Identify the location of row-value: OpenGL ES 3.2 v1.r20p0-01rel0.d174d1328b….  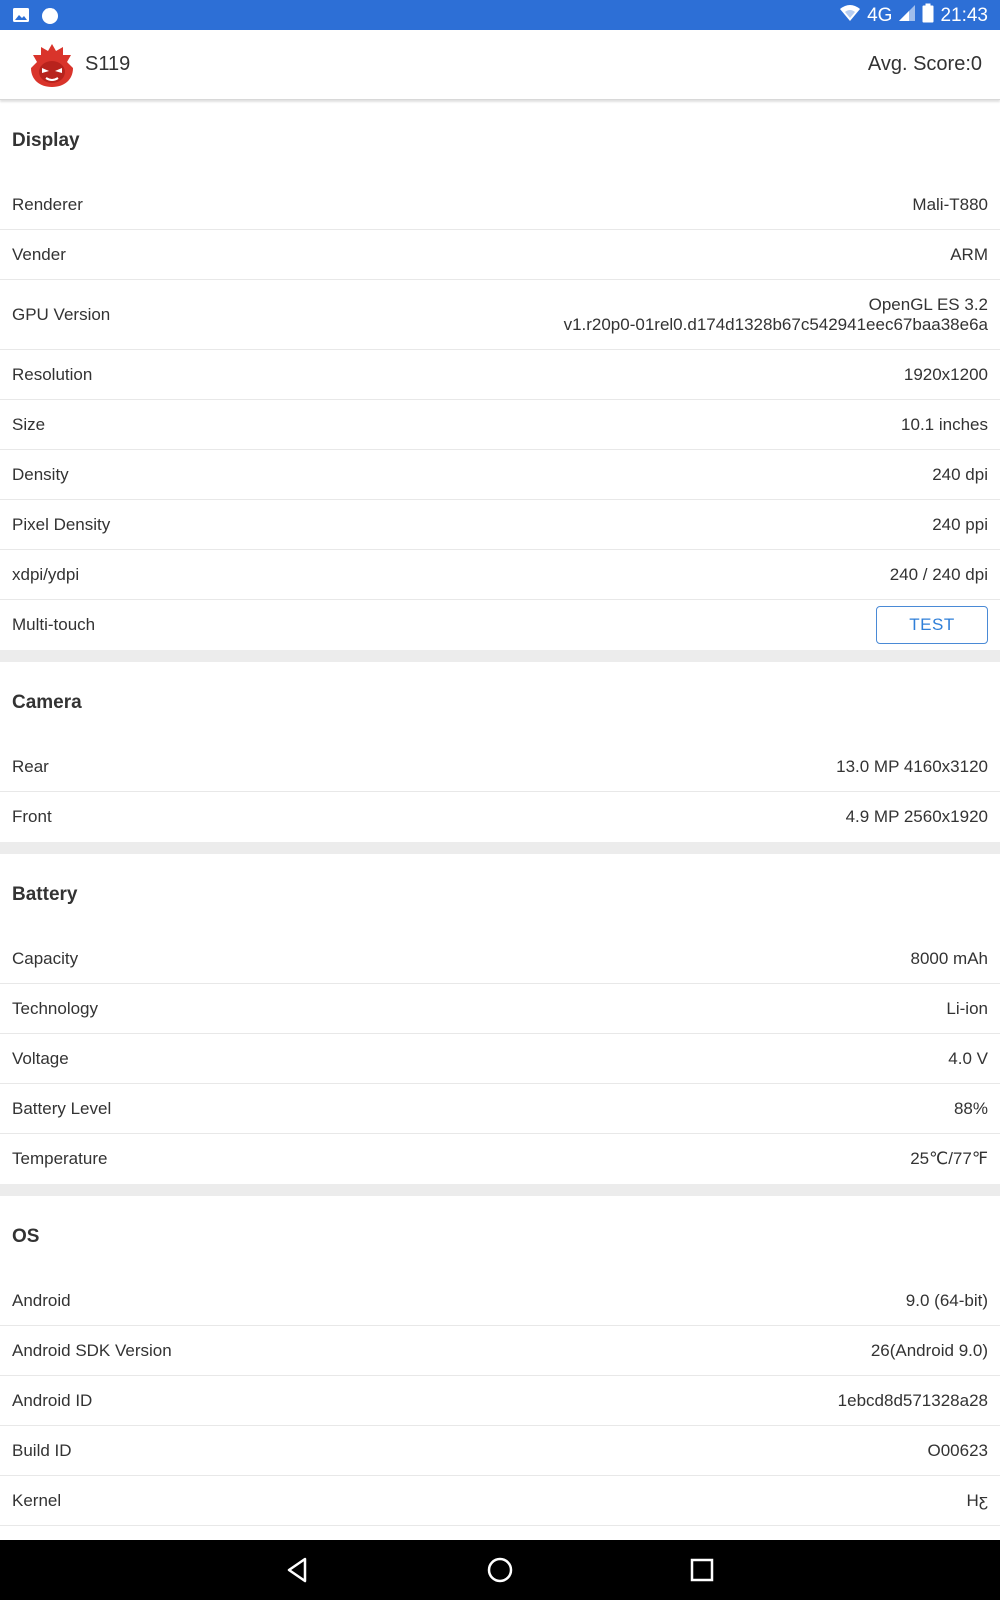
(776, 315).